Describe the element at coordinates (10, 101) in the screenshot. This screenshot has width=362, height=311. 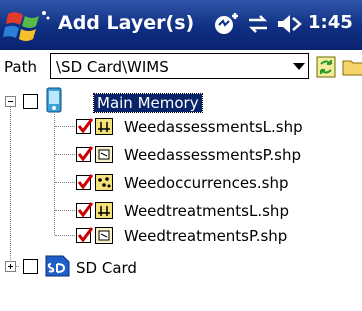
I see `collapse-toggle` at that location.